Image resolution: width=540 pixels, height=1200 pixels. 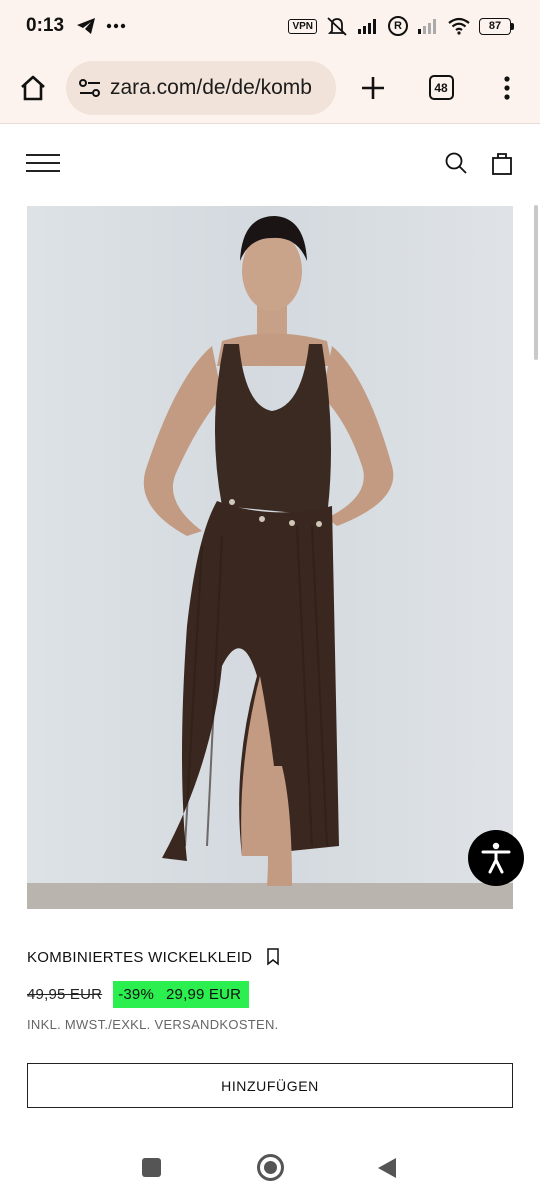 I want to click on sale-price: 29,99 EUR, so click(x=204, y=994).